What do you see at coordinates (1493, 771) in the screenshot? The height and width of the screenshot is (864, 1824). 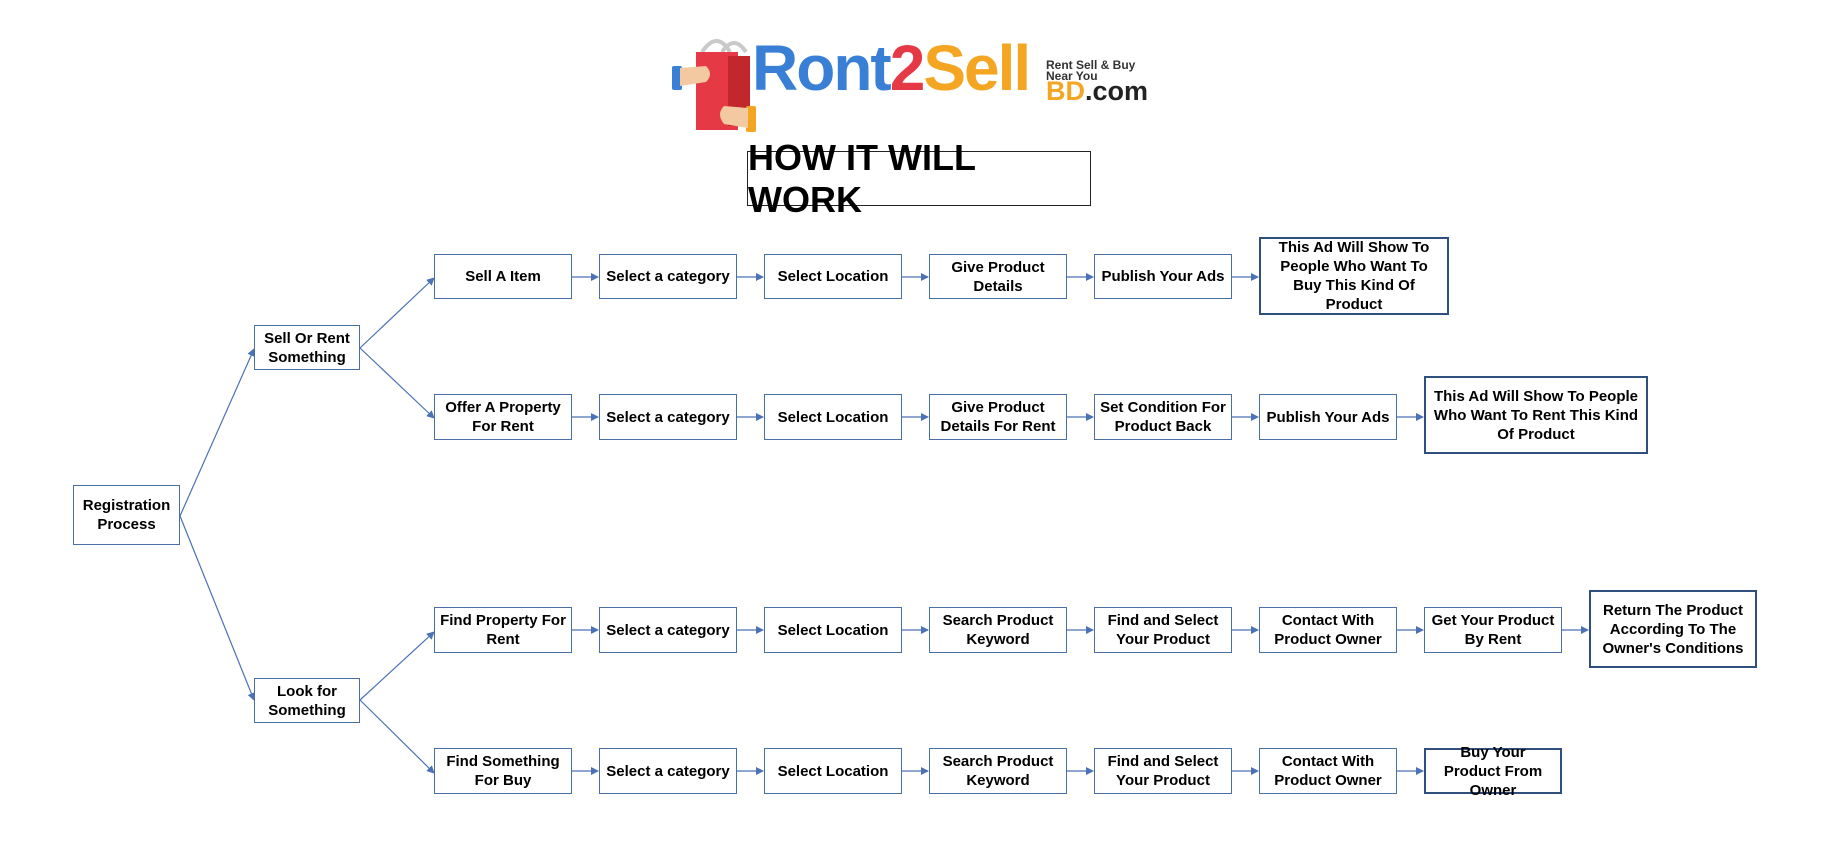 I see `node-row4-result: Buy Your Product From Owner` at bounding box center [1493, 771].